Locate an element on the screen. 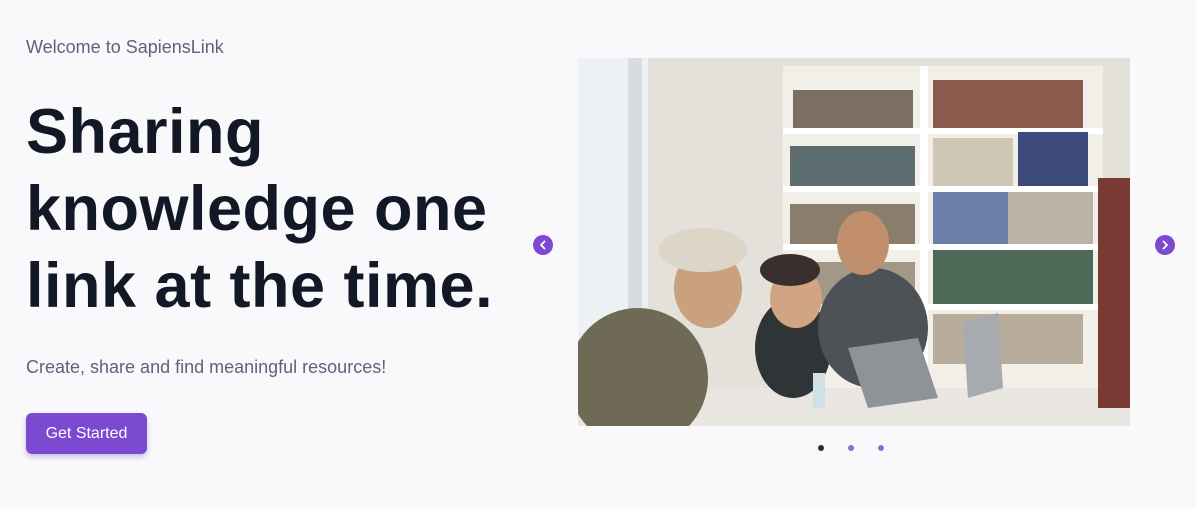 This screenshot has width=1196, height=508. carousel-prev-button is located at coordinates (543, 245).